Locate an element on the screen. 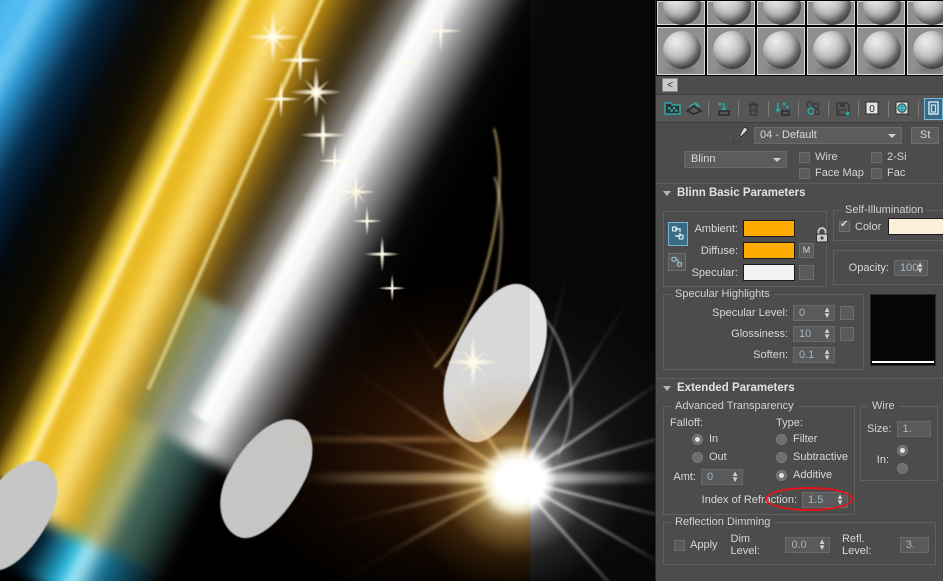 The image size is (943, 581). material-effects-channel-icon: 0 is located at coordinates (873, 109).